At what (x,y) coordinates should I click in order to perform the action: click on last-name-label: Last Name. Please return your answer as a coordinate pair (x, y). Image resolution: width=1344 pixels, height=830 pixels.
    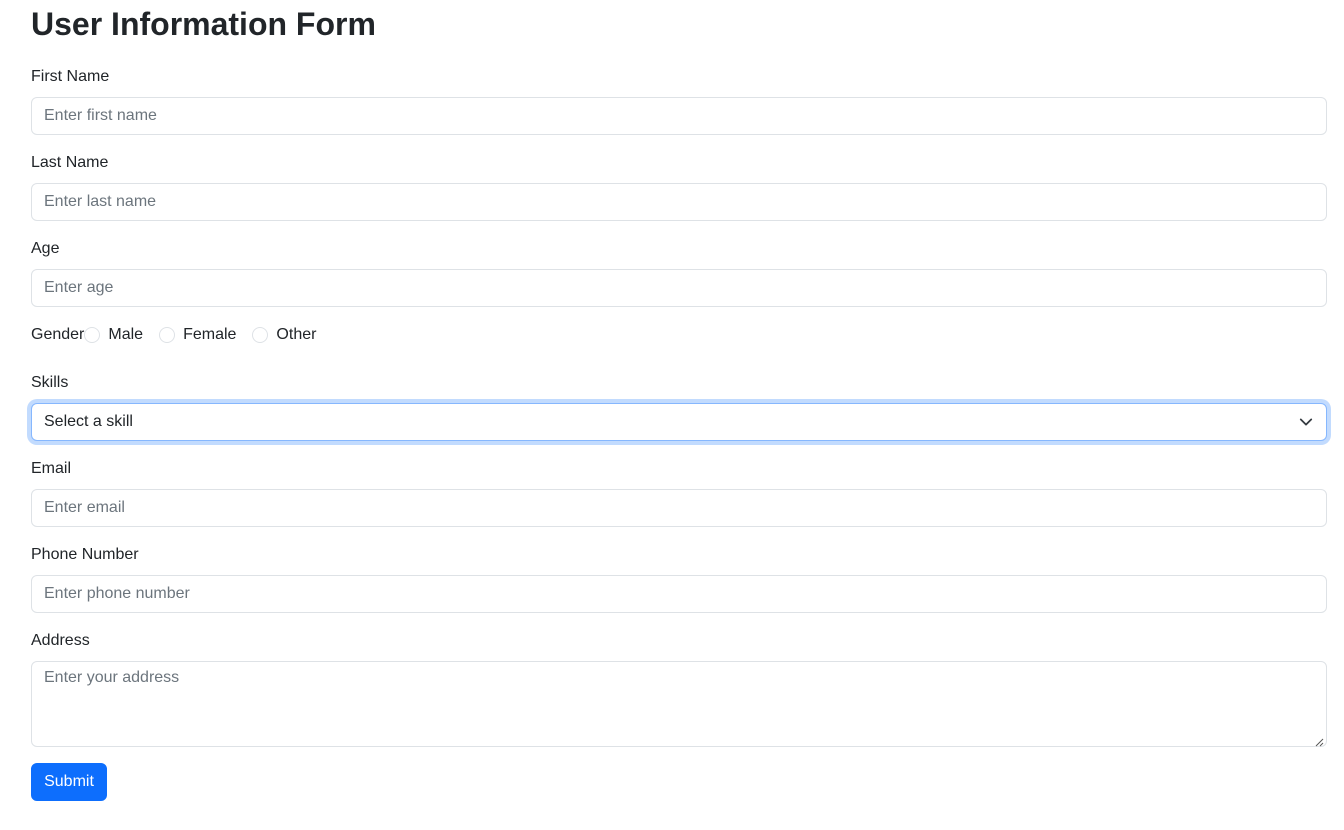
    Looking at the image, I should click on (70, 162).